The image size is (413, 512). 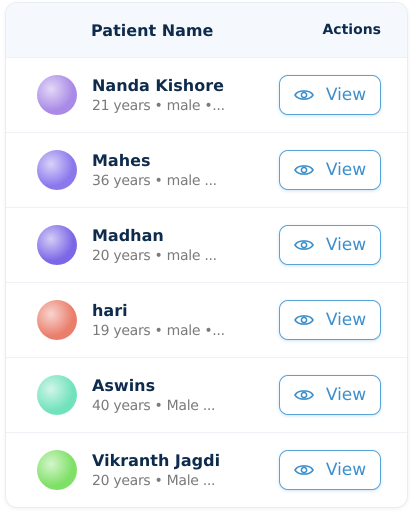 I want to click on patient-name: Vikranth Jagdi, so click(x=157, y=460).